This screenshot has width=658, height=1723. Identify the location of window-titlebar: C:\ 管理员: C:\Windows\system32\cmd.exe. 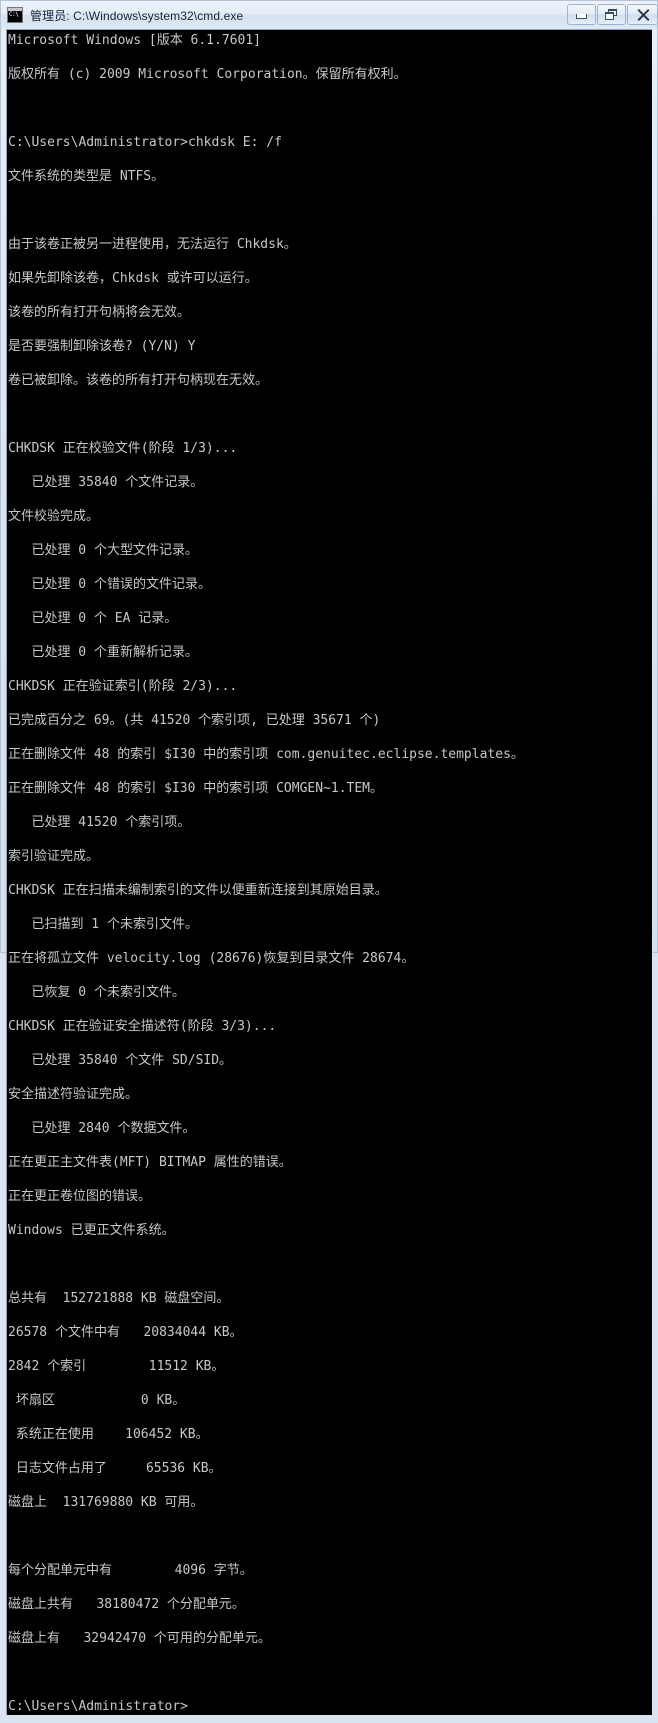
(329, 15).